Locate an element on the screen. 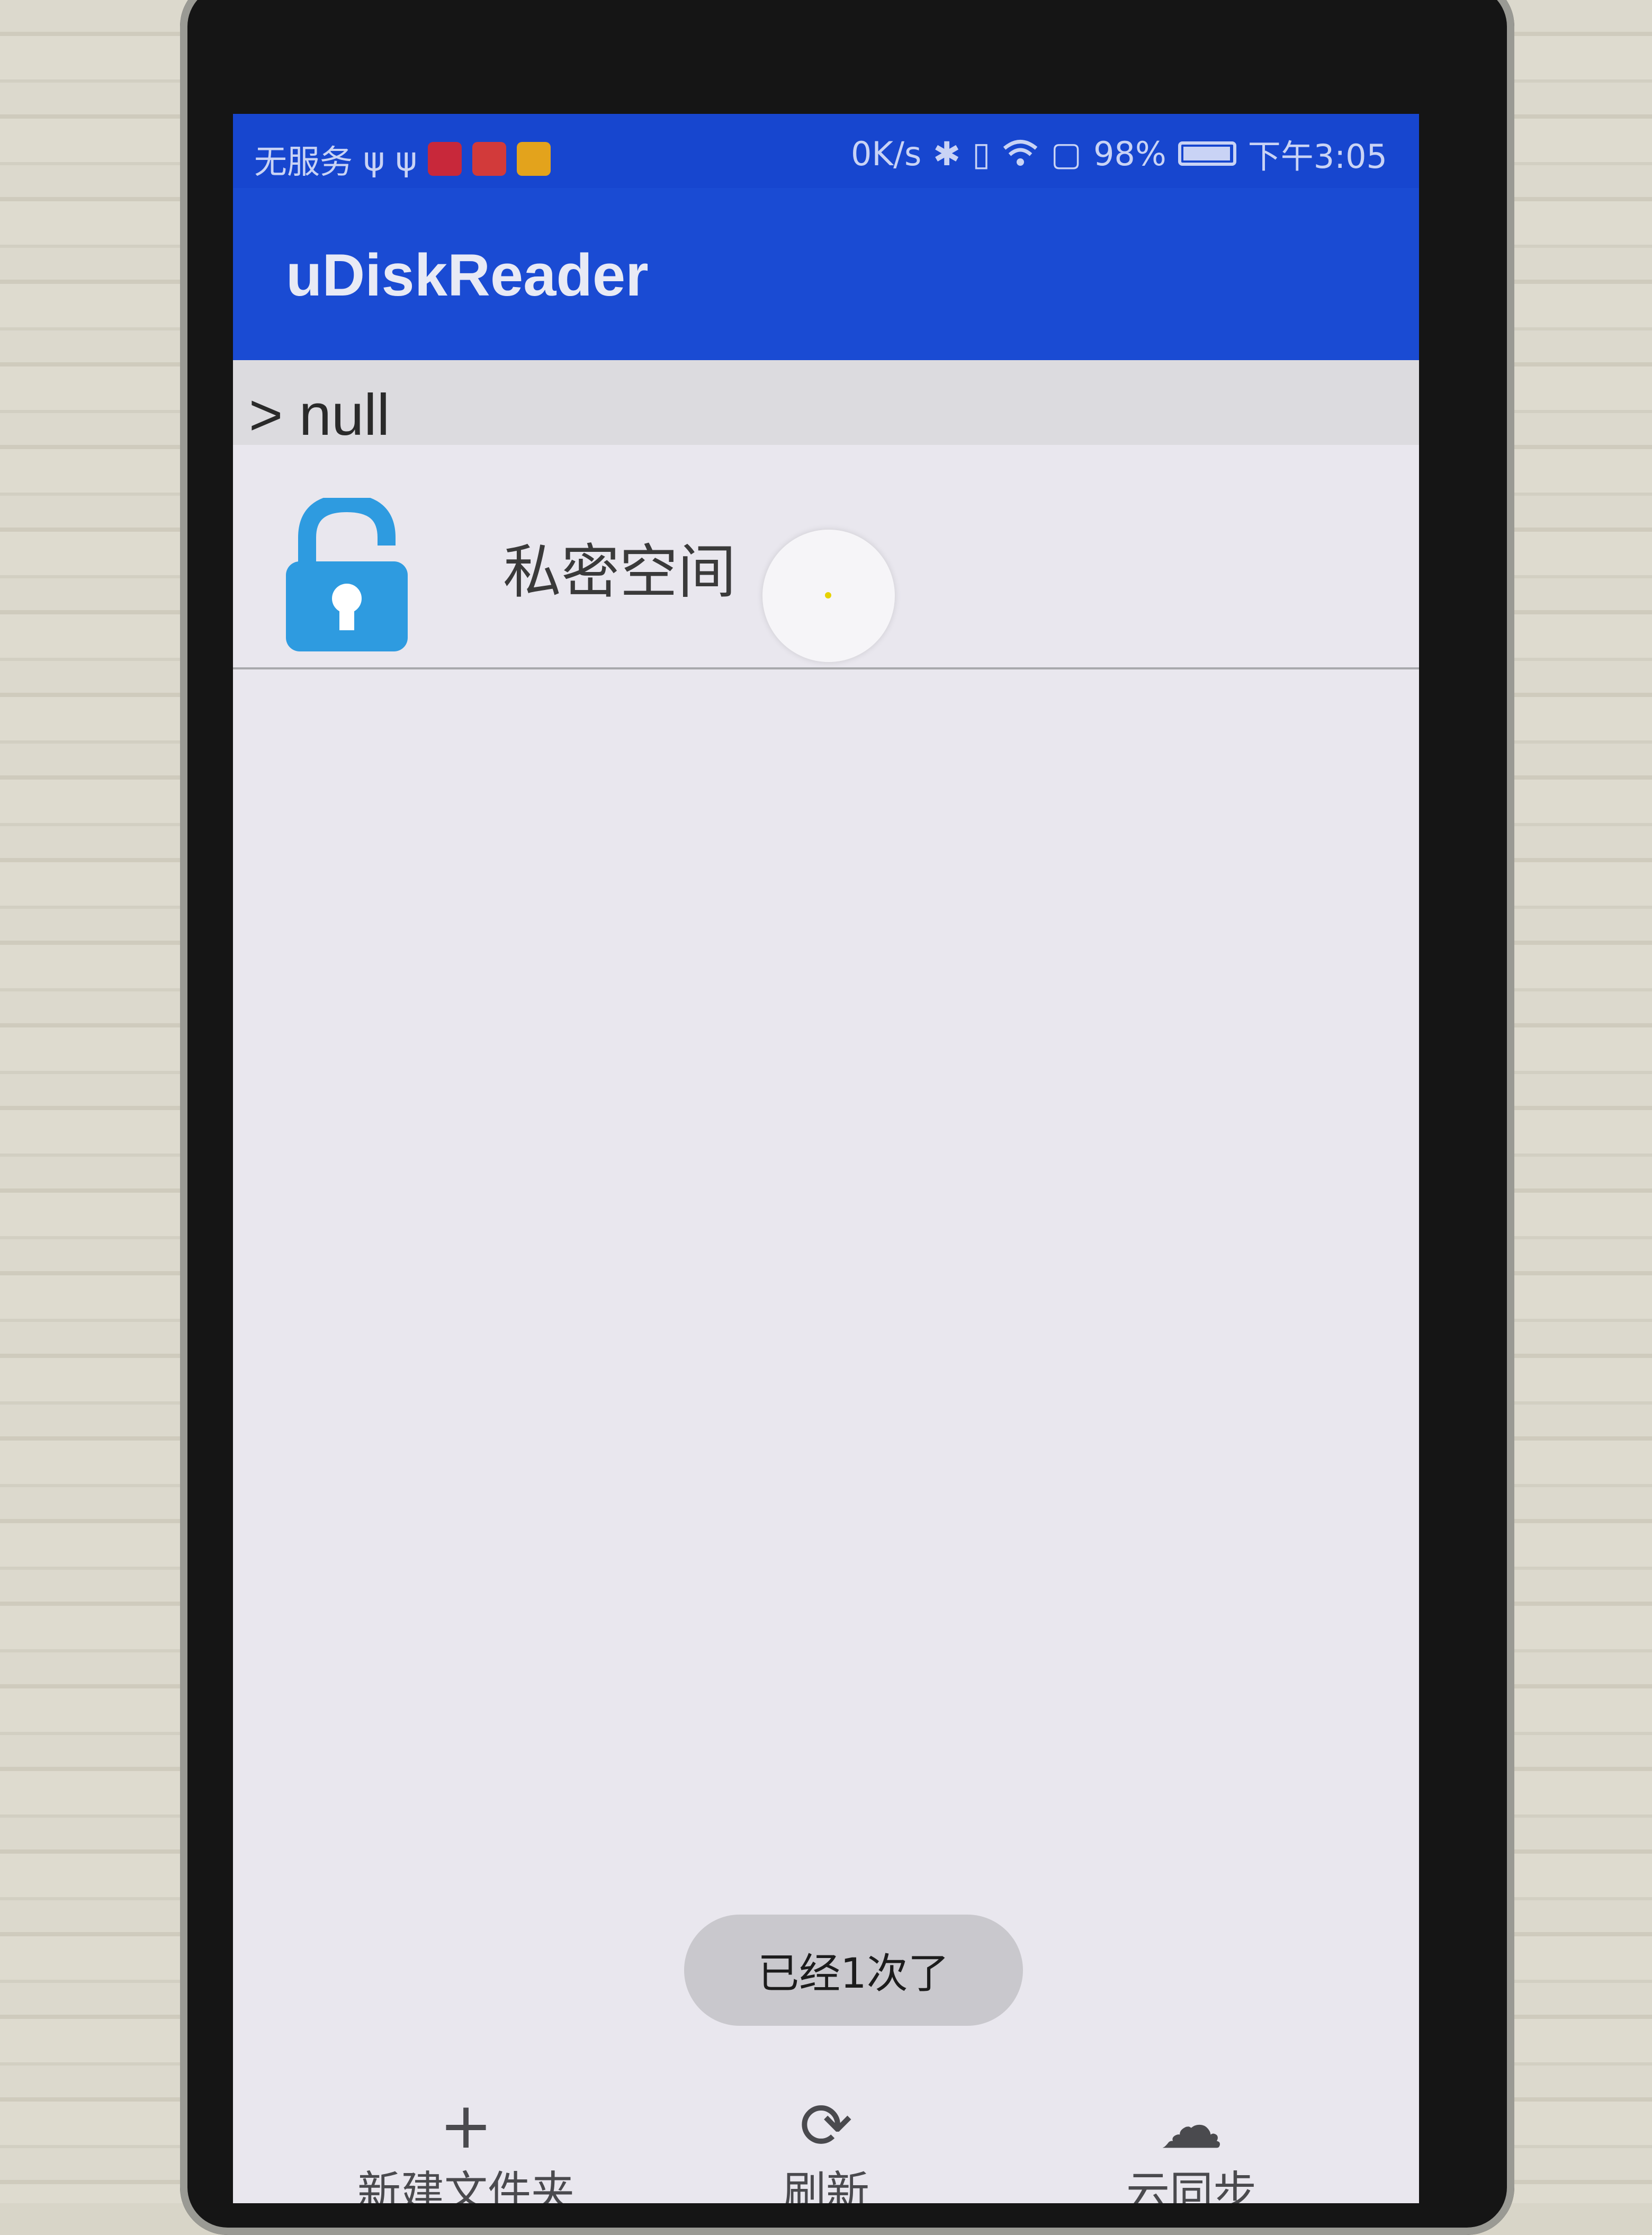 The image size is (1652, 2235). bottom-action-bar: + 新建文件夹 ⟳ 刷新 ☁ 云同步 is located at coordinates (826, 2146).